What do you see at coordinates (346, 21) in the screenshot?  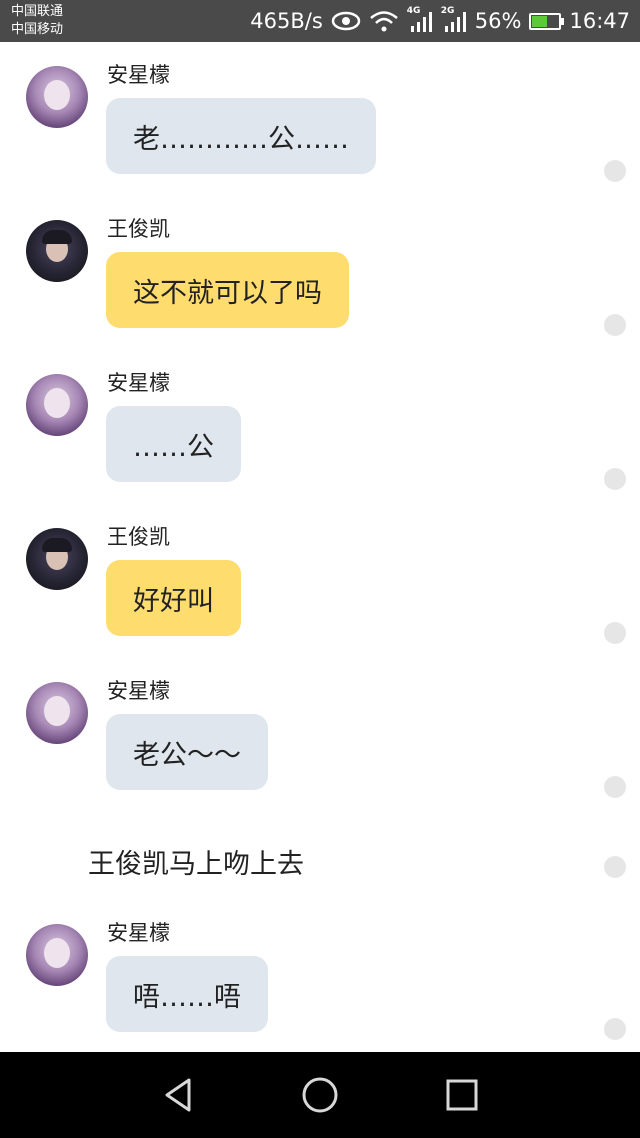 I see `eye-icon` at bounding box center [346, 21].